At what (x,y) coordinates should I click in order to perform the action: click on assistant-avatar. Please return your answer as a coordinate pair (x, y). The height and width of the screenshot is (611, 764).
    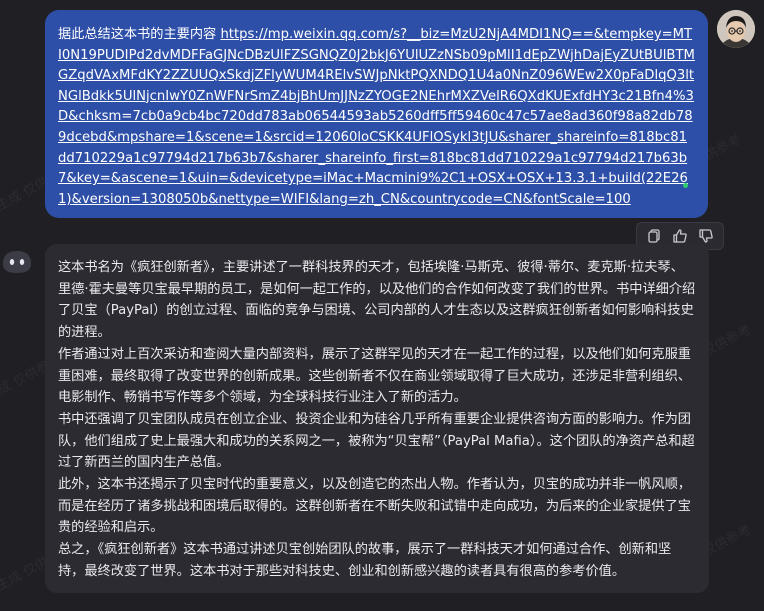
    Looking at the image, I should click on (17, 261).